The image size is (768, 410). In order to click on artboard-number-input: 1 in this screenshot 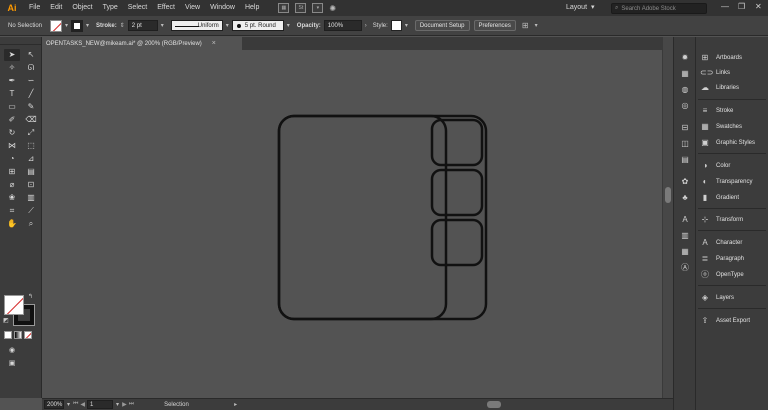, I will do `click(100, 404)`.